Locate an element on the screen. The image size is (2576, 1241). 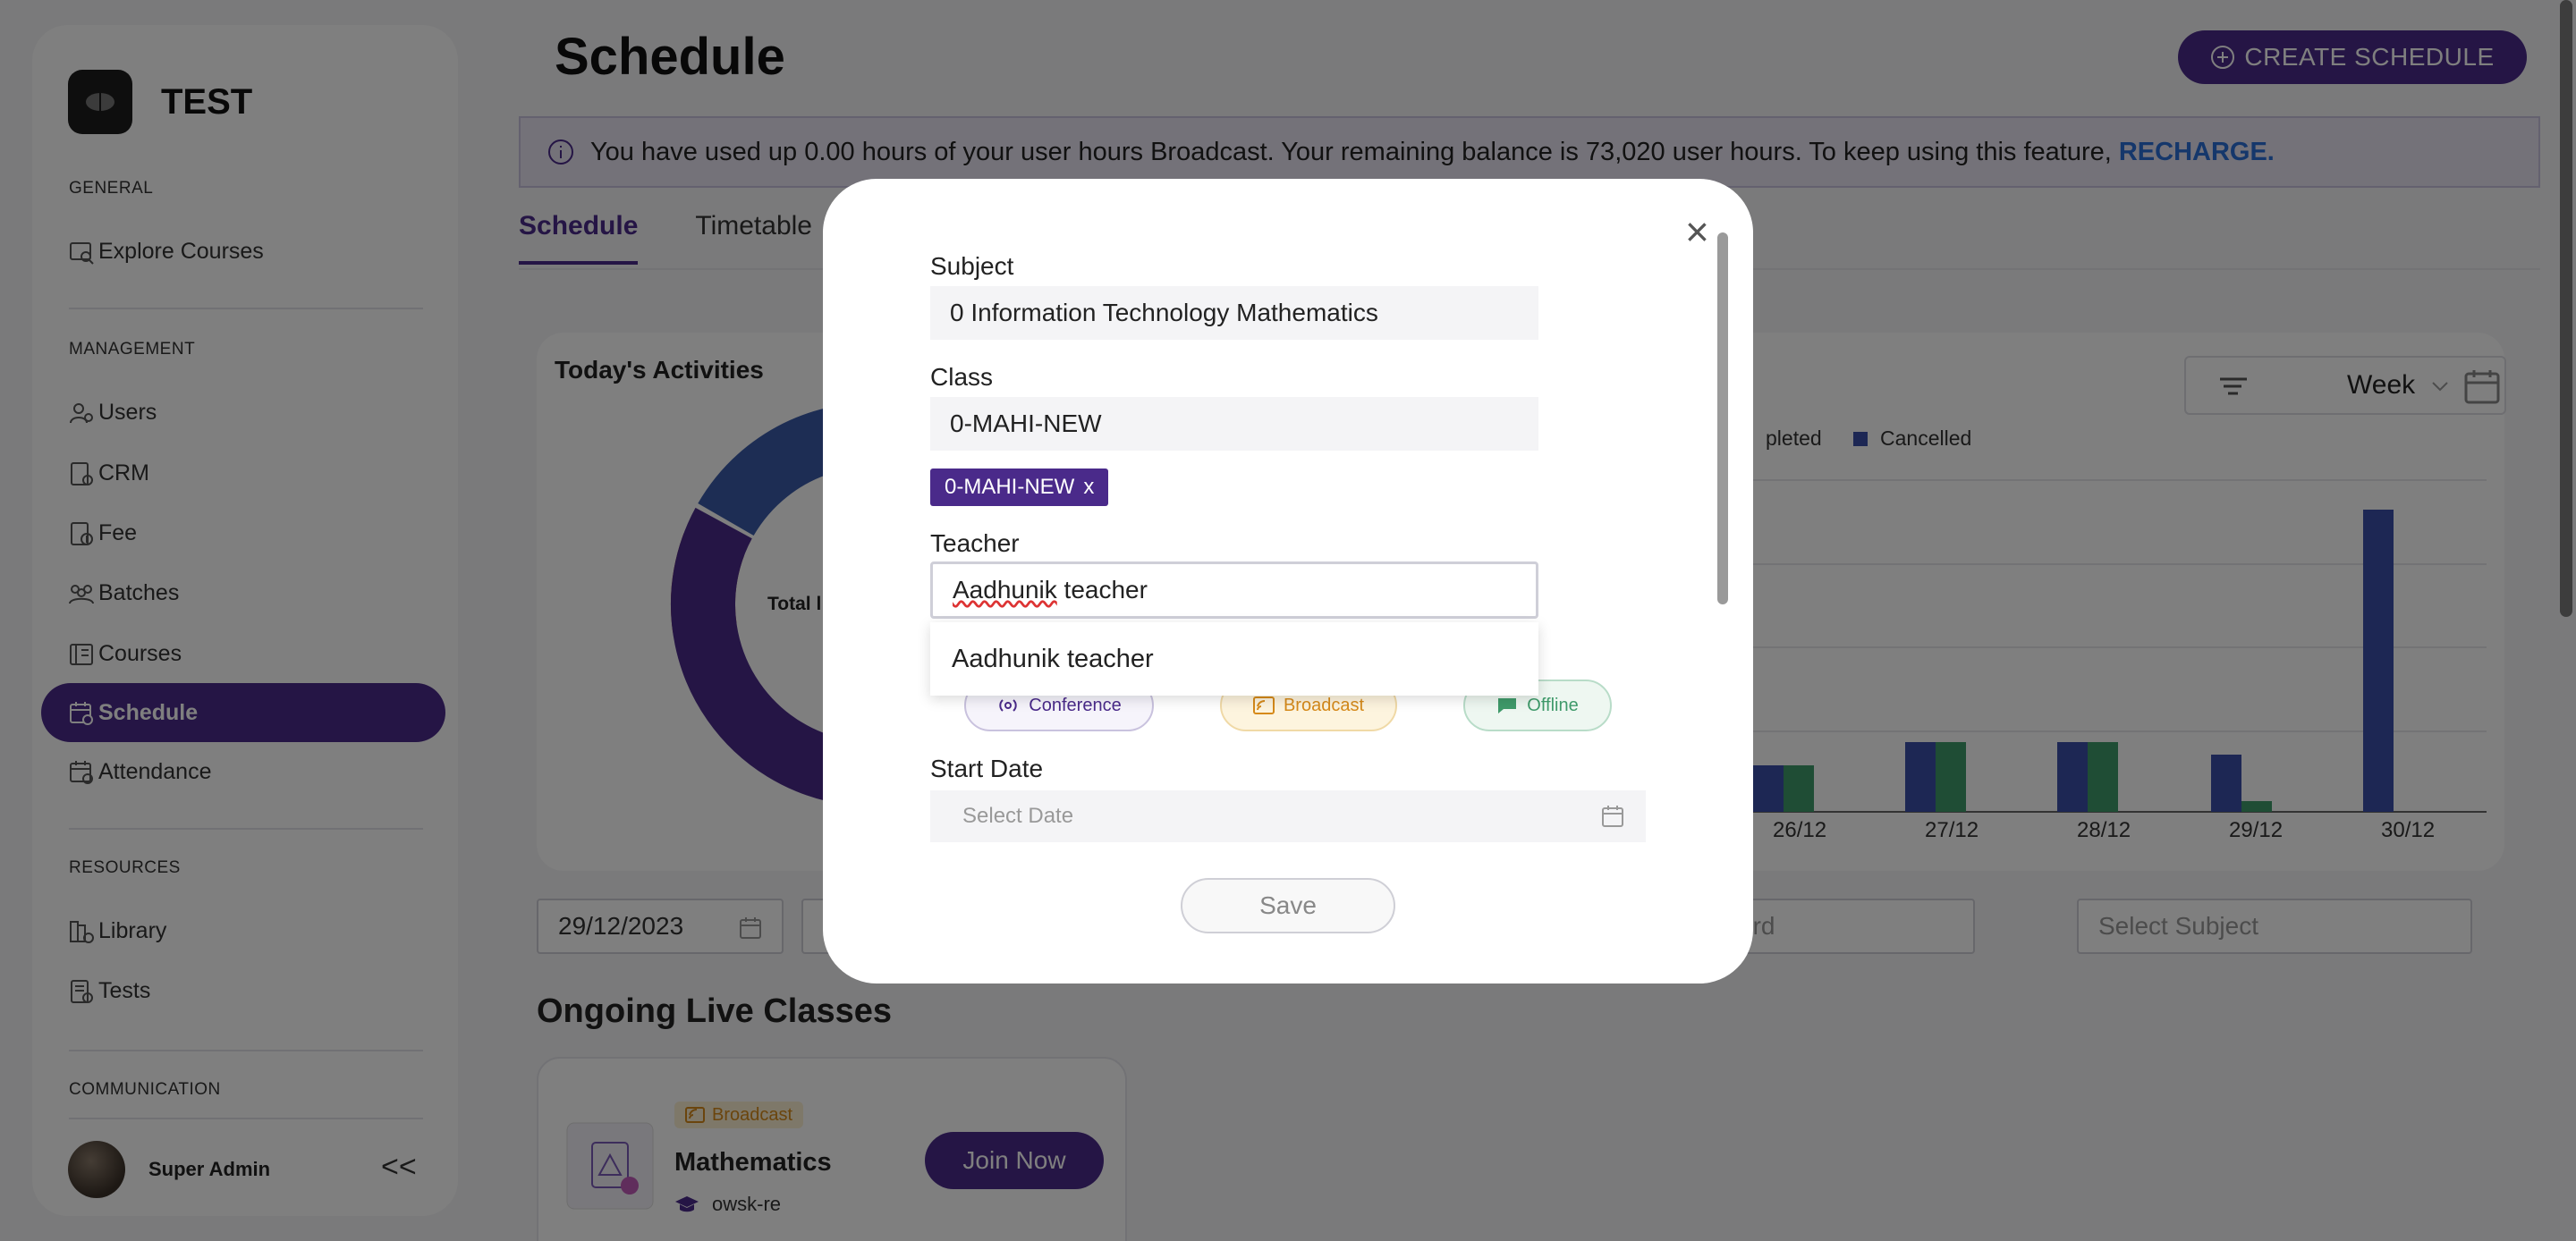
class-chip: 0-MAHI-NEW x is located at coordinates (1019, 487).